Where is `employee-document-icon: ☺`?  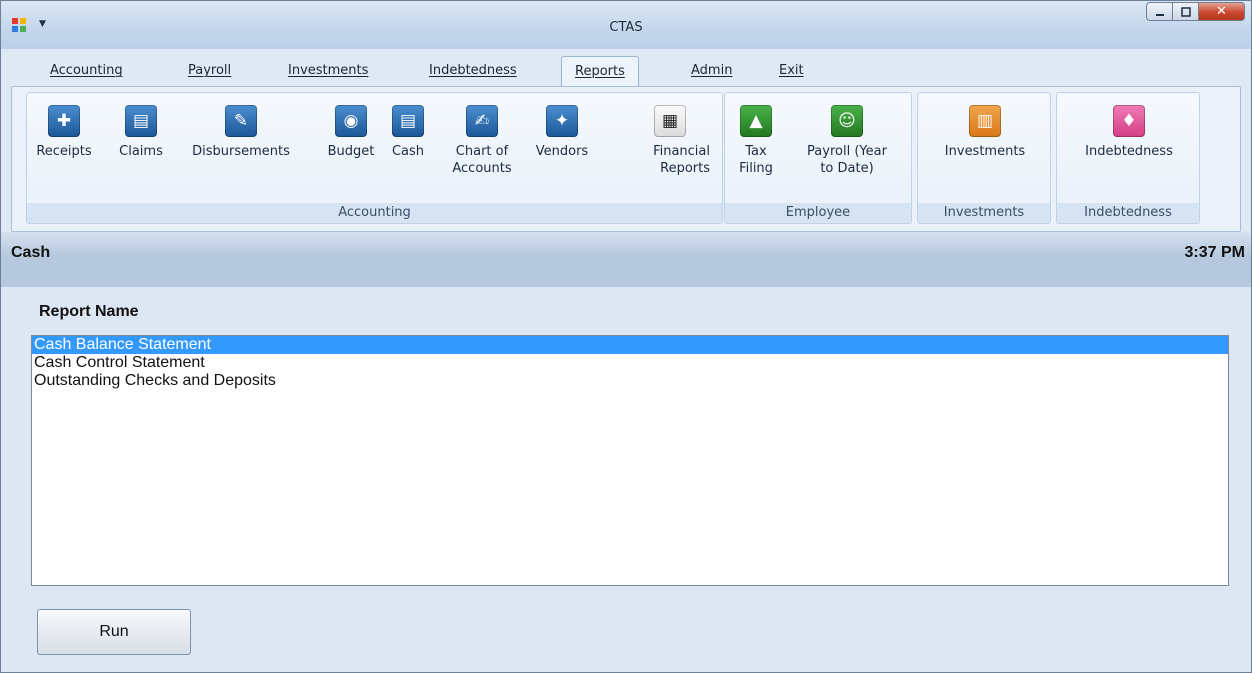 employee-document-icon: ☺ is located at coordinates (847, 121).